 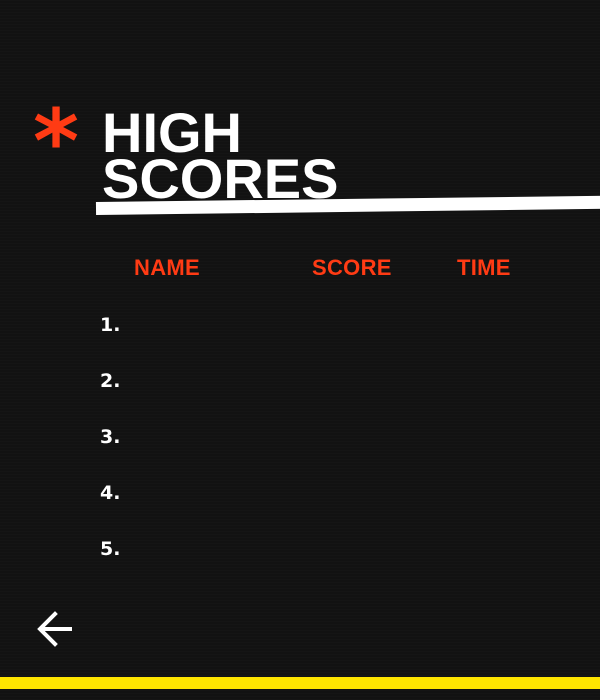 What do you see at coordinates (484, 267) in the screenshot?
I see `column-header-time: TIME` at bounding box center [484, 267].